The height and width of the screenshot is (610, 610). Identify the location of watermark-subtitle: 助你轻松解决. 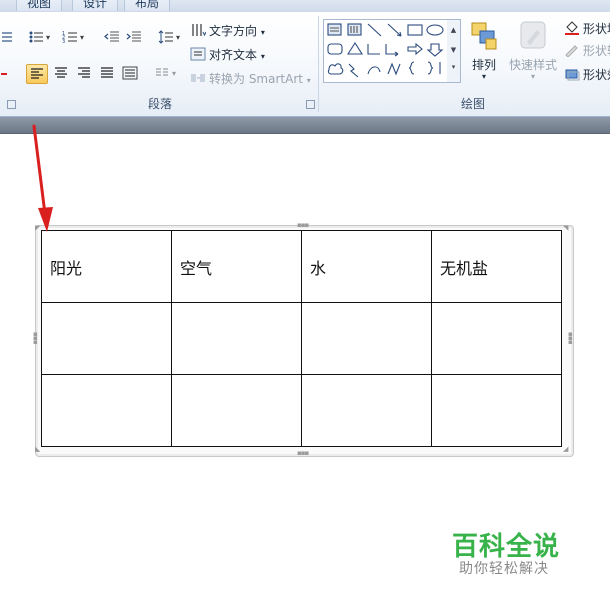
(504, 569).